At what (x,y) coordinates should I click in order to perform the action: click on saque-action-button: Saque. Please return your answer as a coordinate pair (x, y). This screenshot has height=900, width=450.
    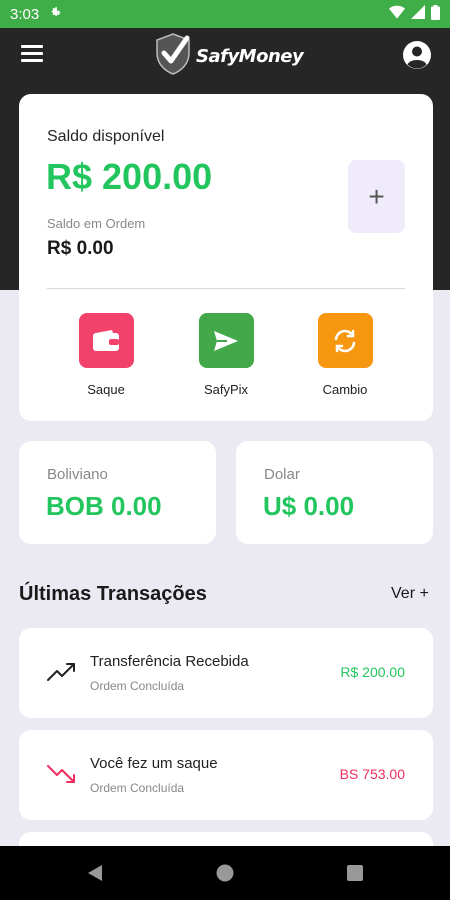
    Looking at the image, I should click on (106, 355).